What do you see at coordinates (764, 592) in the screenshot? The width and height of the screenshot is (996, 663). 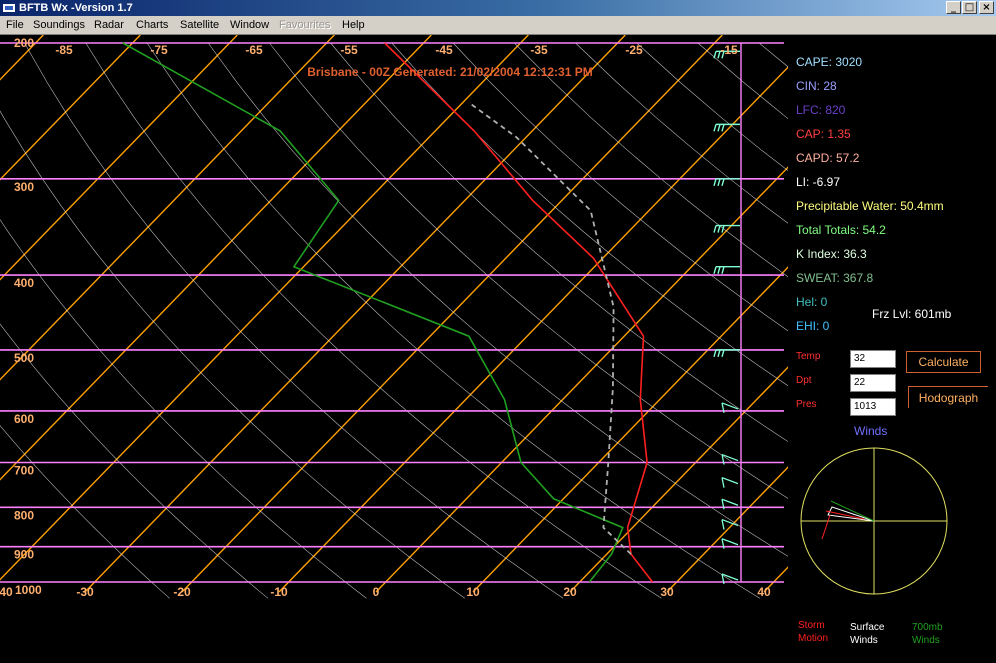 I see `temperature-label: 40` at bounding box center [764, 592].